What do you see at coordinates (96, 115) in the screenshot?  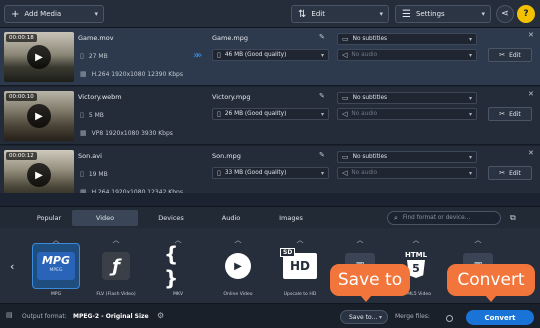 I see `file-size-value: 5 MB` at bounding box center [96, 115].